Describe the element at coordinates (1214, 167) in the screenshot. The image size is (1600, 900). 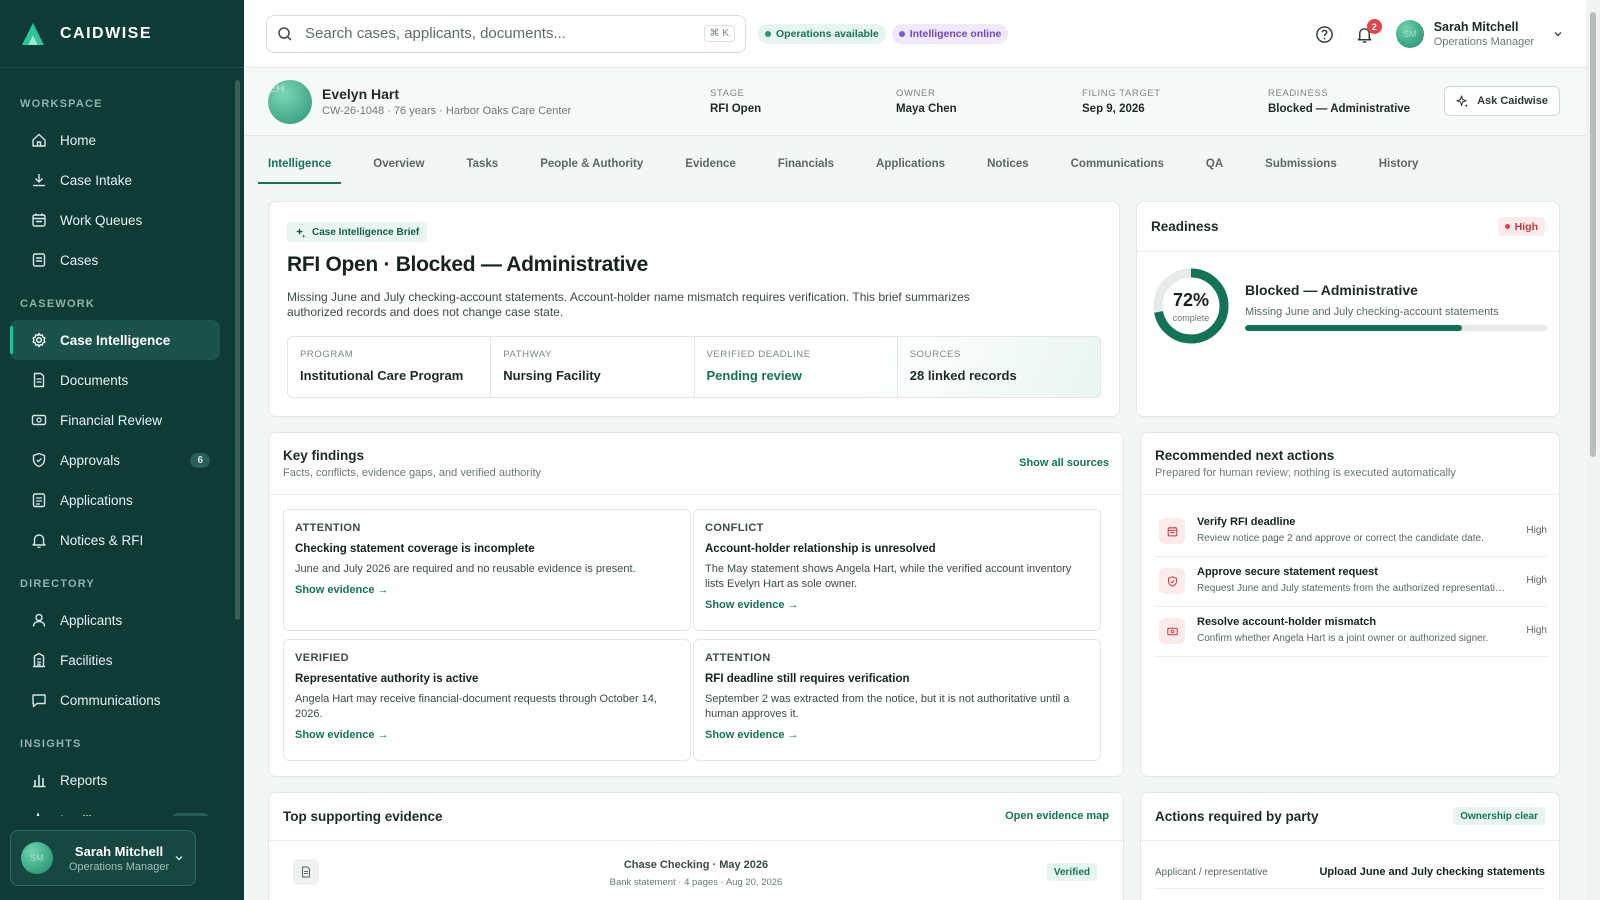
I see `tab-qa: QA` at that location.